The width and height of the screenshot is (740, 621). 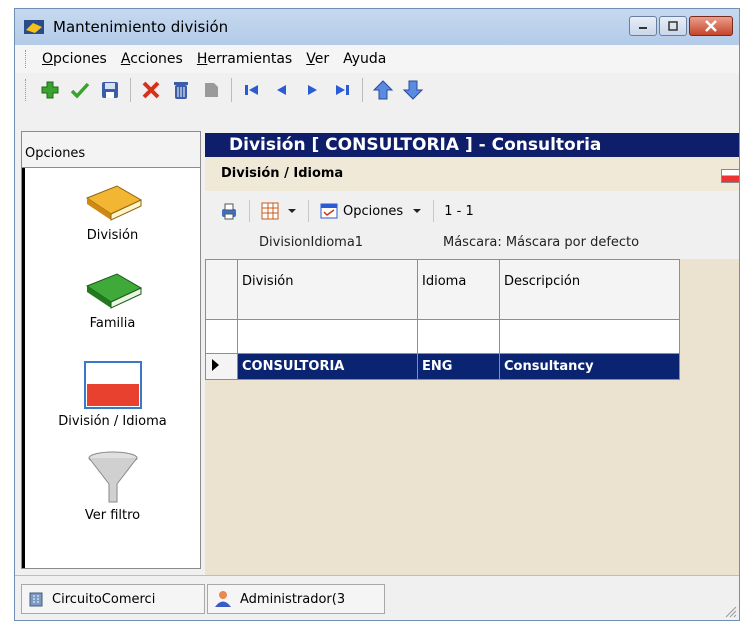 I want to click on options-header: Opciones, so click(x=111, y=150).